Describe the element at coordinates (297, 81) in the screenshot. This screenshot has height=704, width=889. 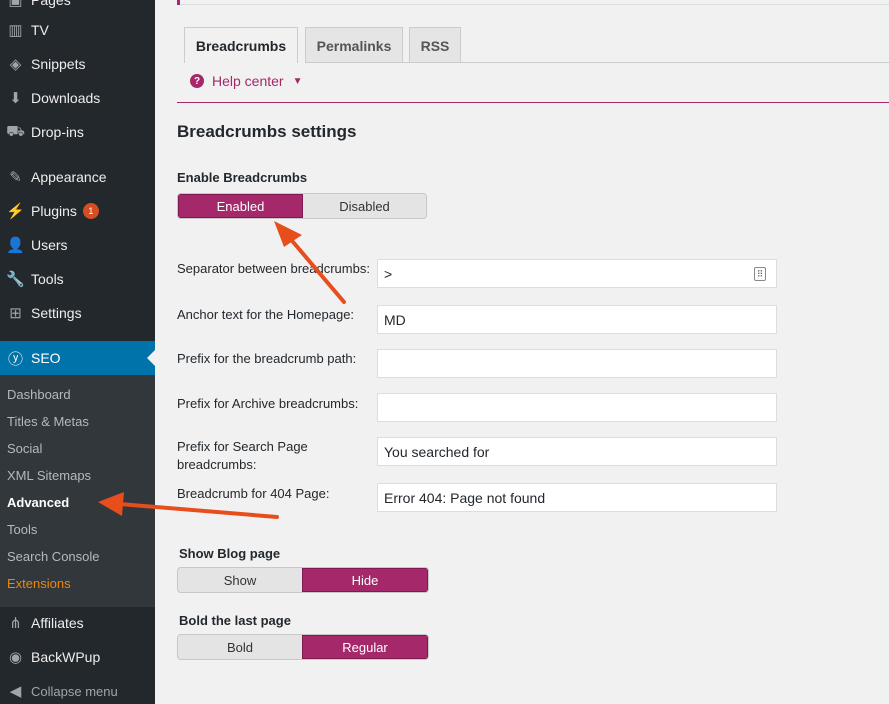
I see `caret-down-icon: ▼` at that location.